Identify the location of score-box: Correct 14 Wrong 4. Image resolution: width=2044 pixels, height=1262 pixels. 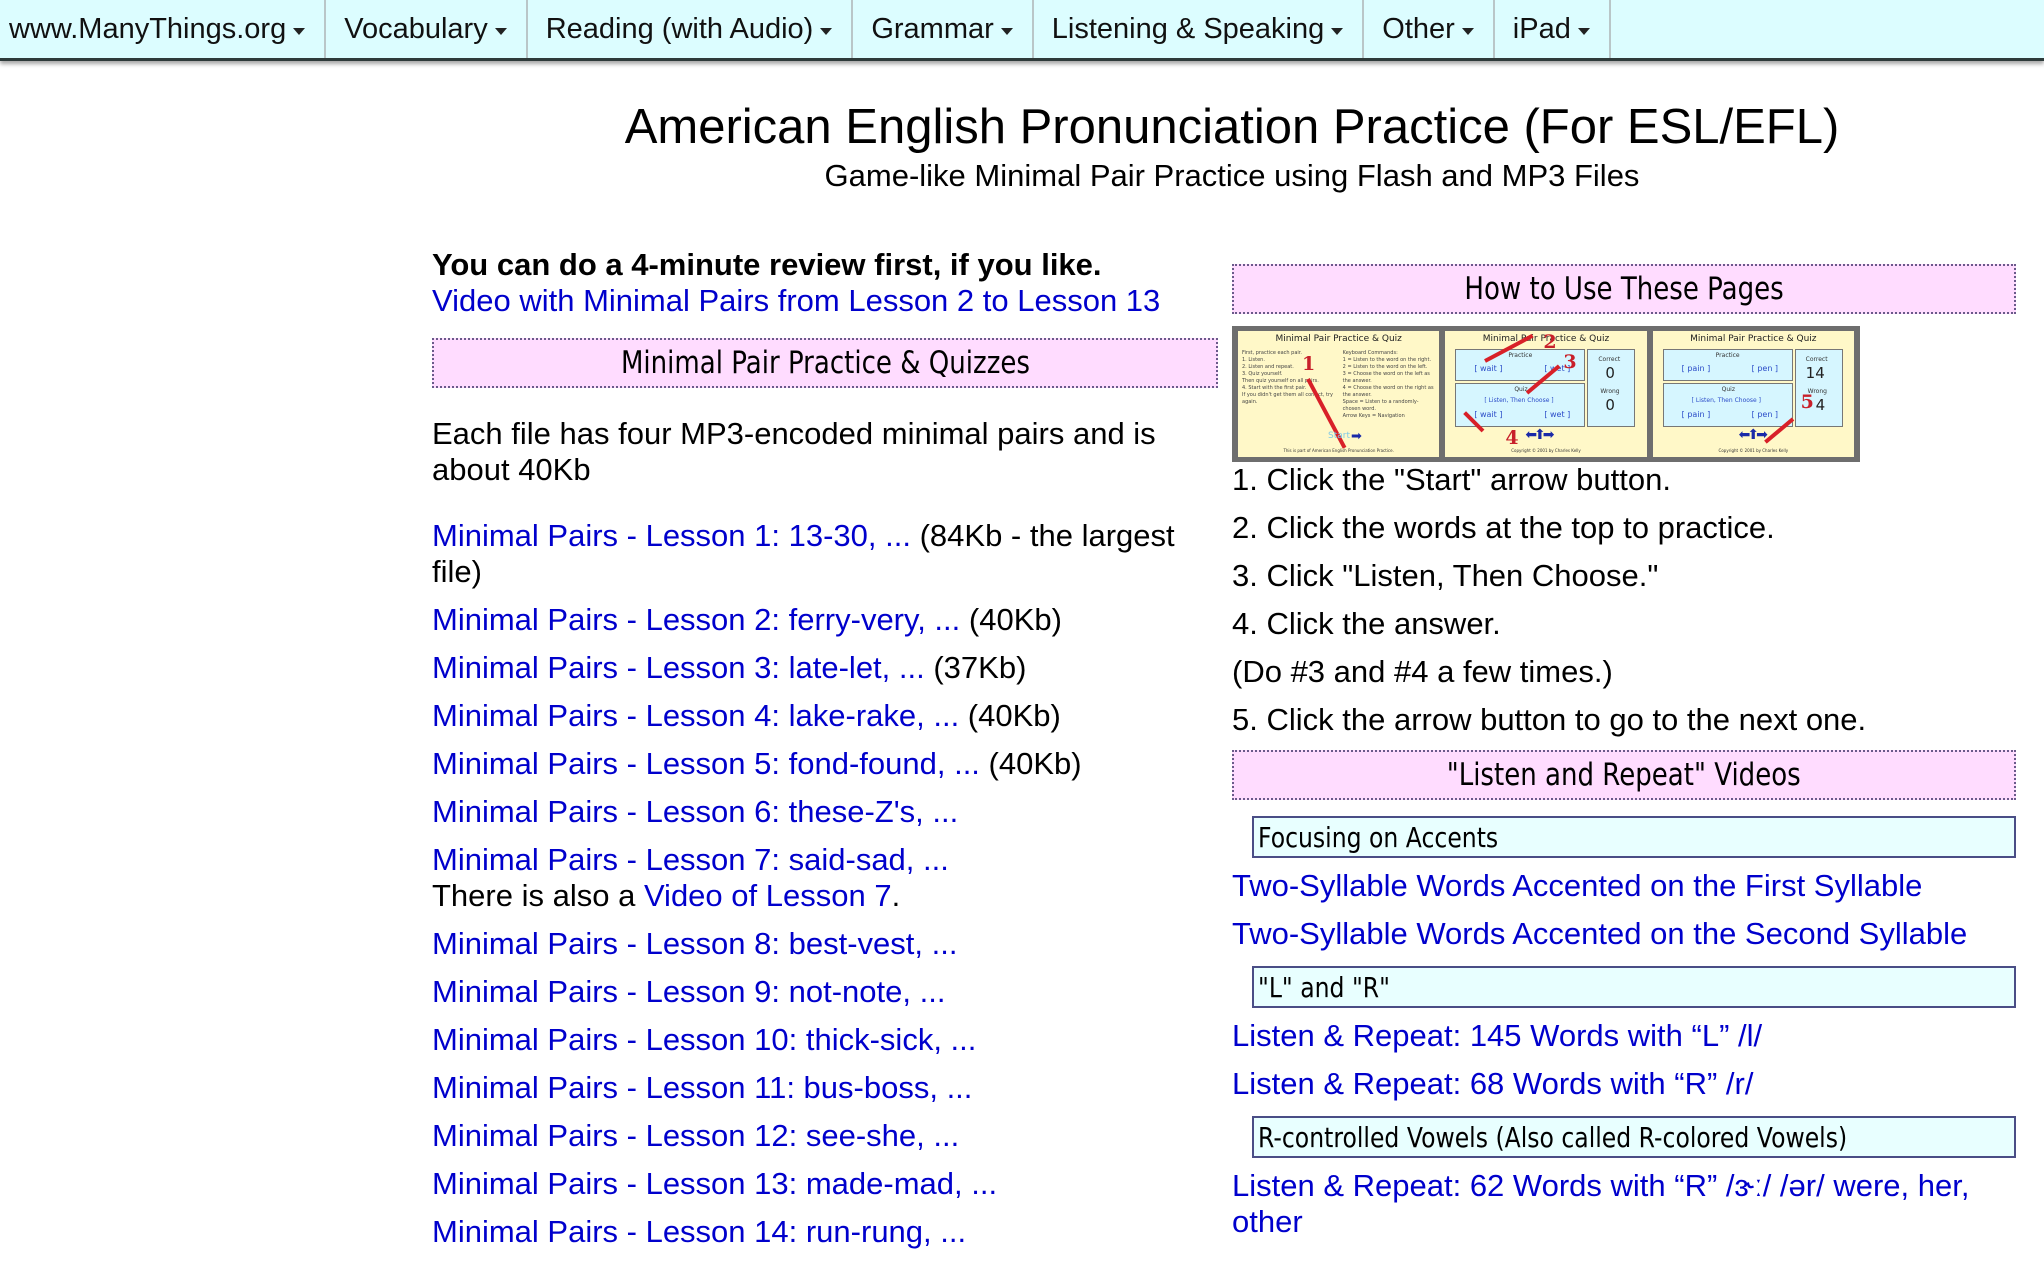
(1818, 388).